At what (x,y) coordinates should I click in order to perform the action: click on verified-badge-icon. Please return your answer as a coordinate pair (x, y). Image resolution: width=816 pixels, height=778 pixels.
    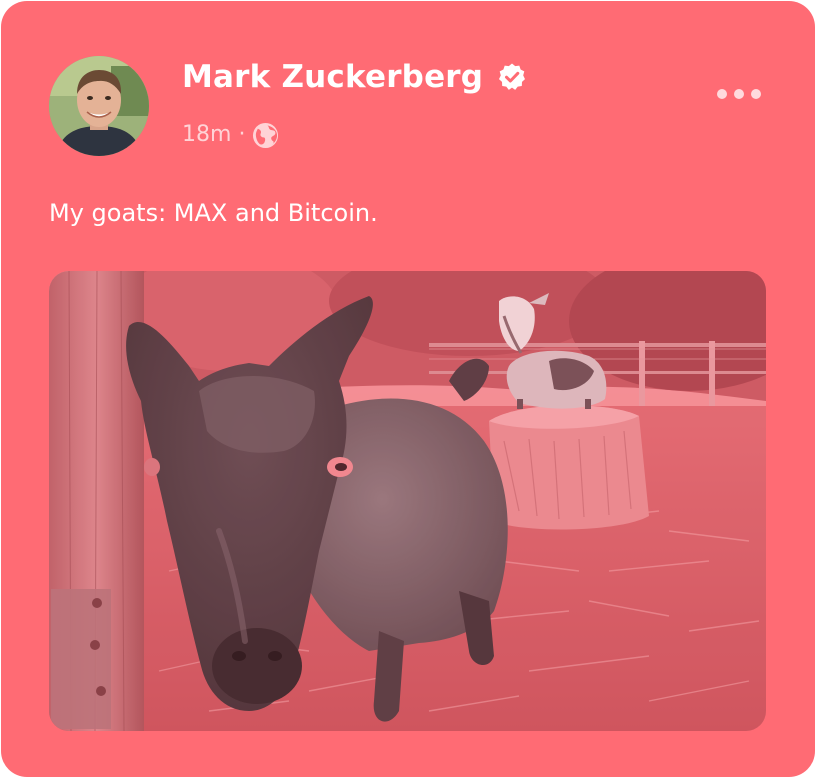
    Looking at the image, I should click on (512, 76).